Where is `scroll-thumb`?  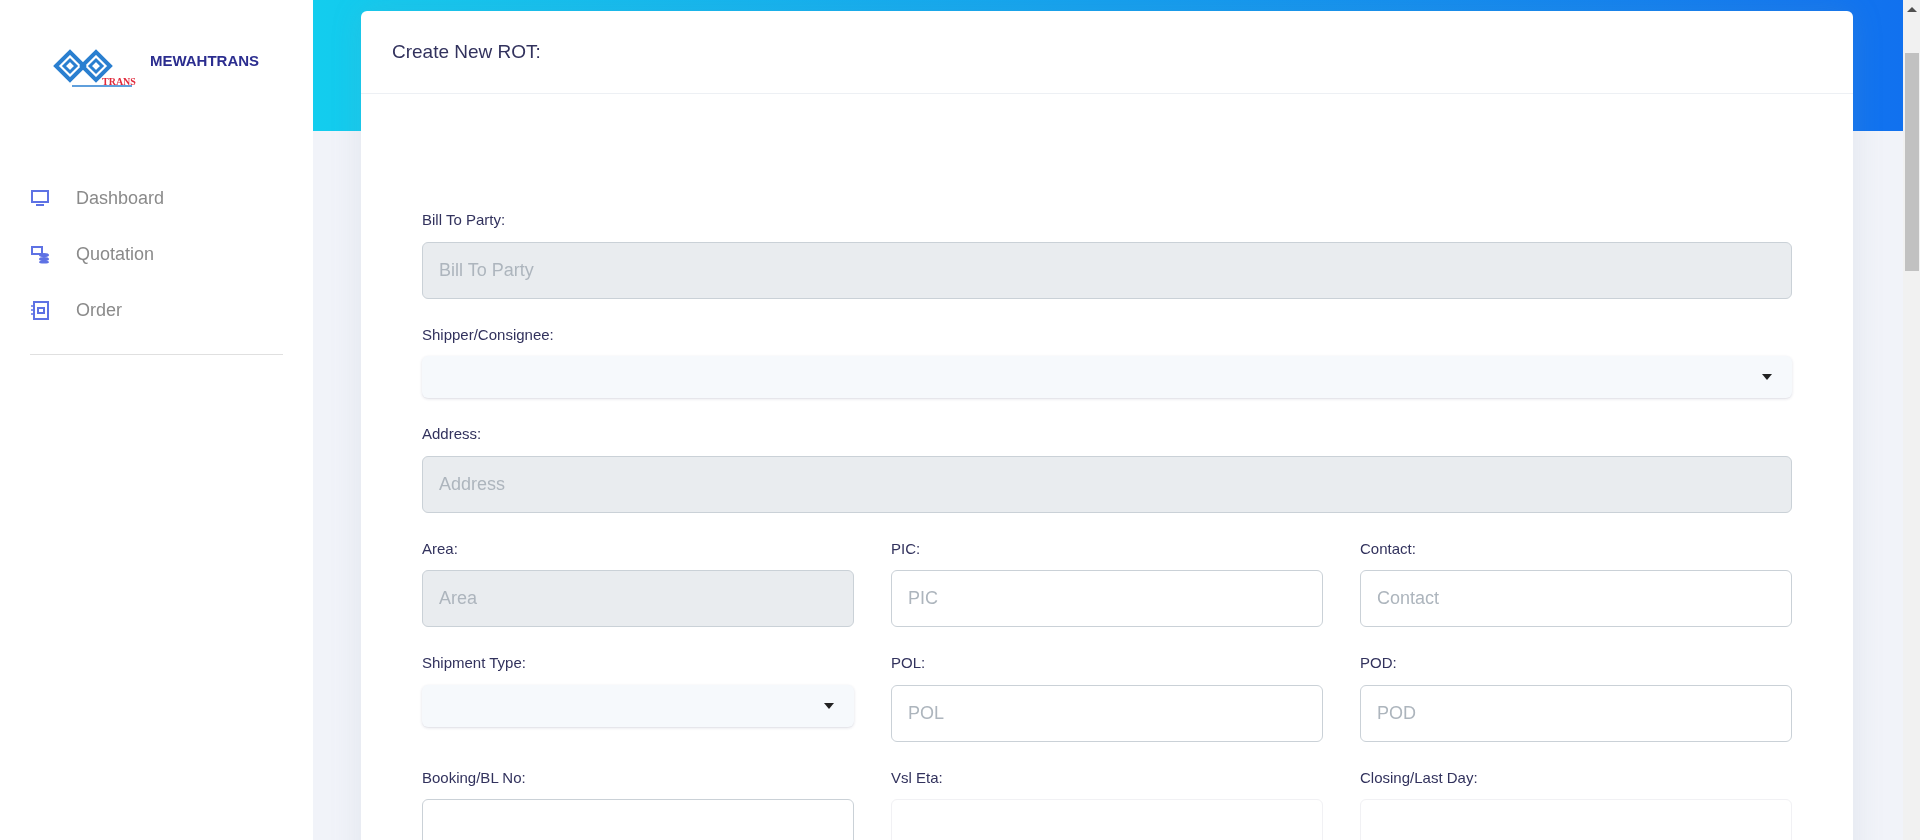 scroll-thumb is located at coordinates (1911, 162).